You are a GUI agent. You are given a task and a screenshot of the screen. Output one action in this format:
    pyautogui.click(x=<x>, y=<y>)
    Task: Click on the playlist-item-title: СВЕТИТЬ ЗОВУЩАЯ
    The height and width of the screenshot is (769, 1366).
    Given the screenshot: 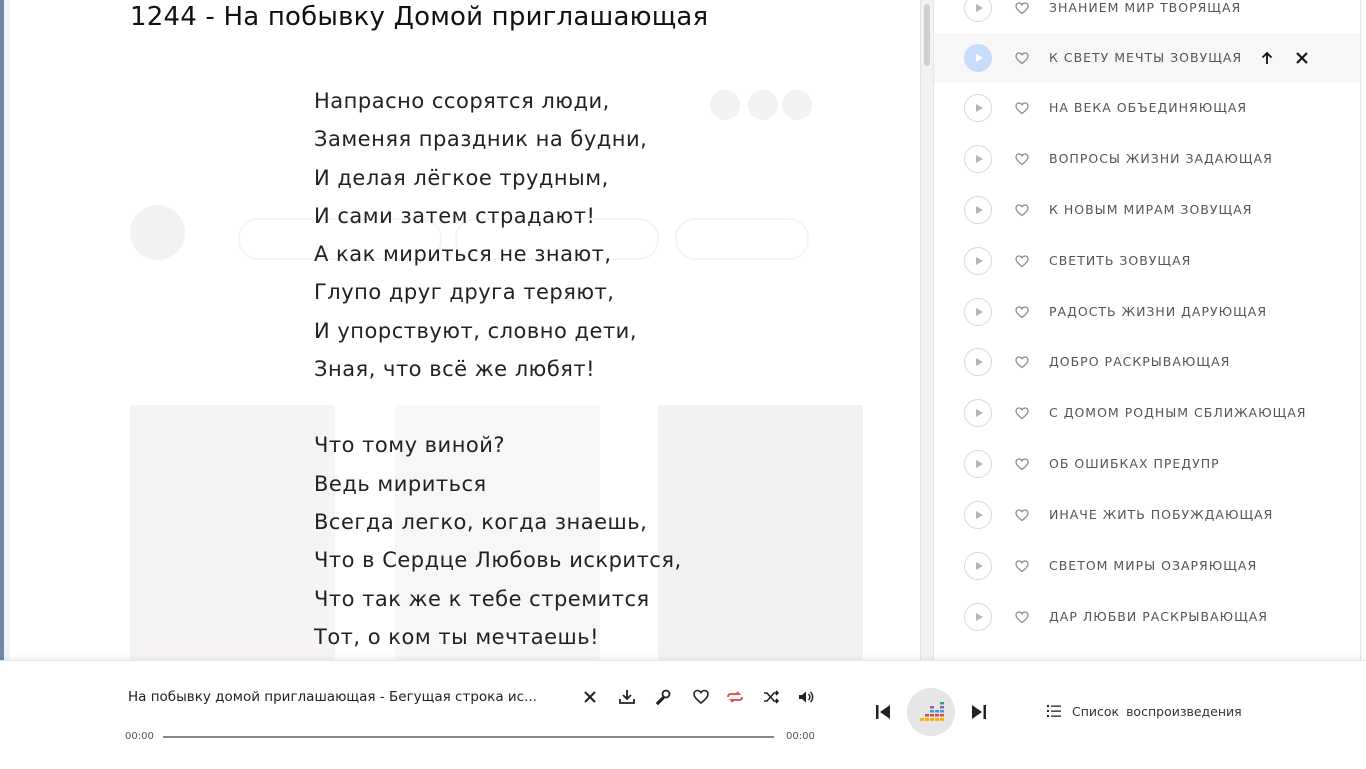 What is the action you would take?
    pyautogui.click(x=1120, y=260)
    